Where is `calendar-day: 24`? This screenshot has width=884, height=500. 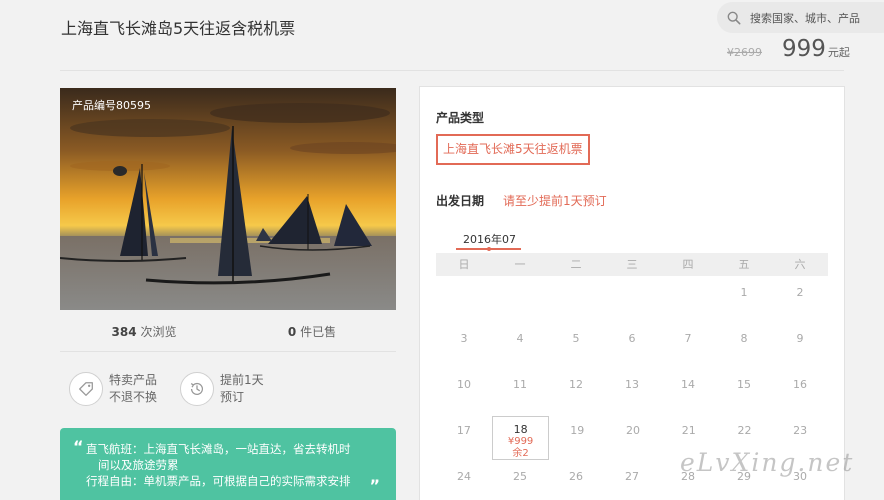
calendar-day: 24 is located at coordinates (464, 476).